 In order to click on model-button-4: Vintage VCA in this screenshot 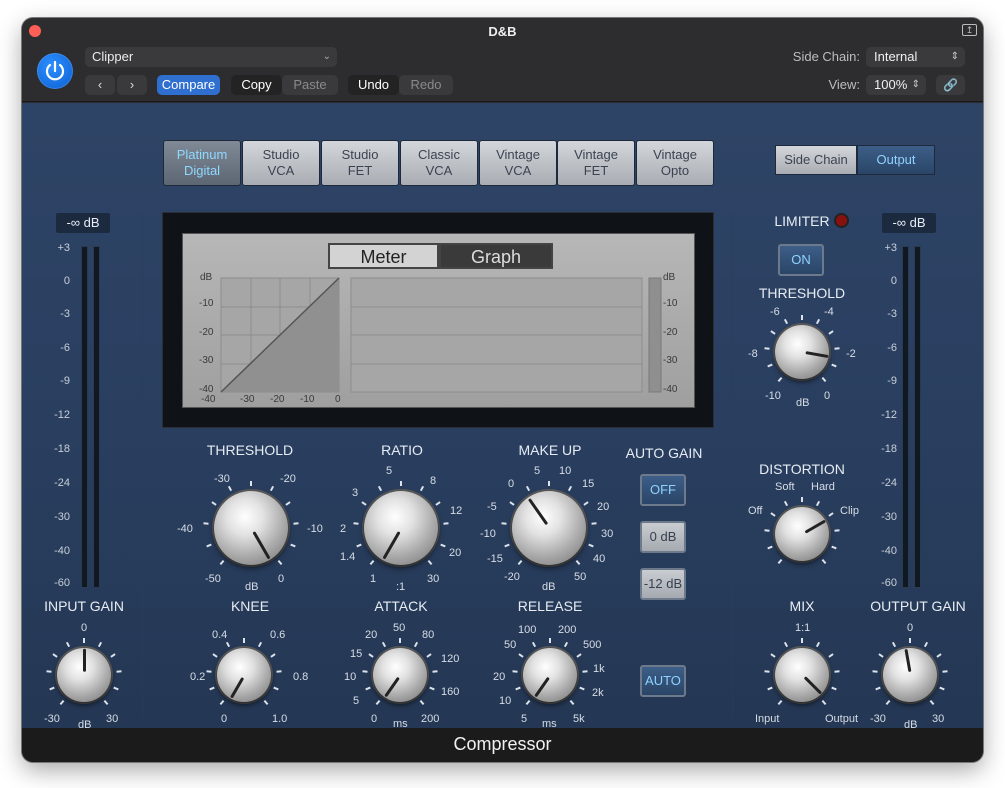, I will do `click(518, 163)`.